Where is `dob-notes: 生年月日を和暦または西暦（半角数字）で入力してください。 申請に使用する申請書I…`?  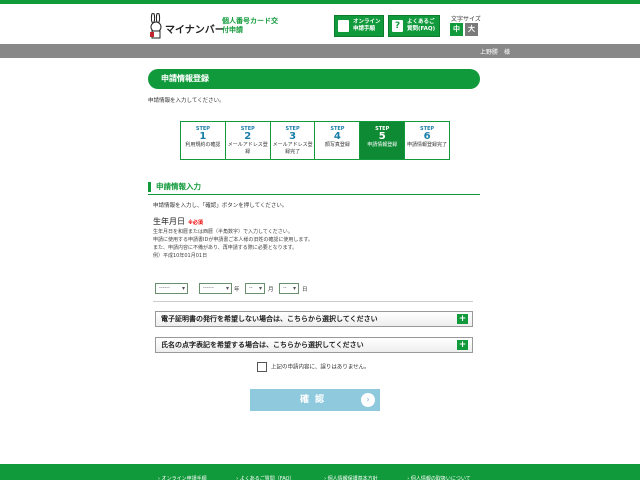
dob-notes: 生年月日を和暦または西暦（半角数字）で入力してください。 申請に使用する申請書I… is located at coordinates (233, 244).